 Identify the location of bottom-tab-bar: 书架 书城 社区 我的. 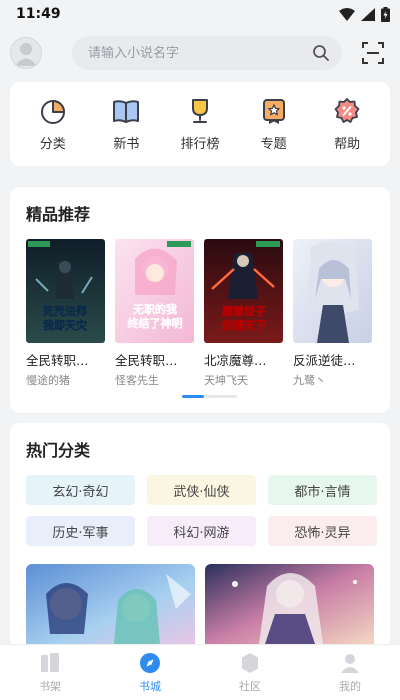
(200, 672).